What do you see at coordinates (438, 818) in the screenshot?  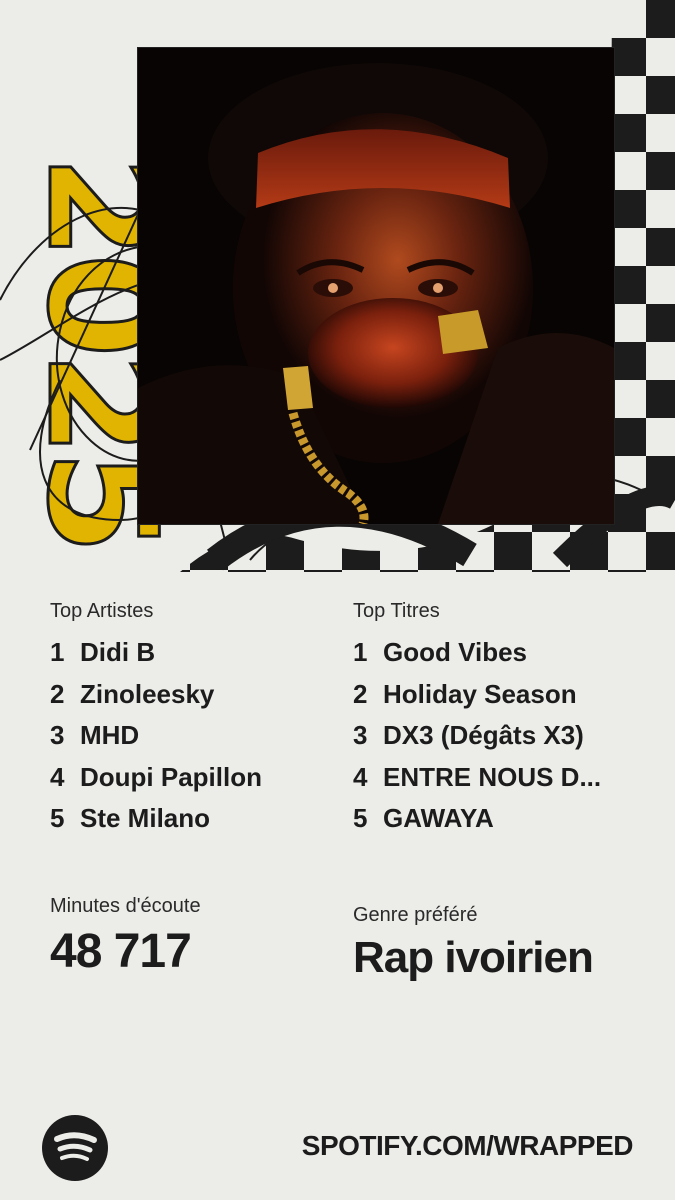 I see `track-name: GAWAYA` at bounding box center [438, 818].